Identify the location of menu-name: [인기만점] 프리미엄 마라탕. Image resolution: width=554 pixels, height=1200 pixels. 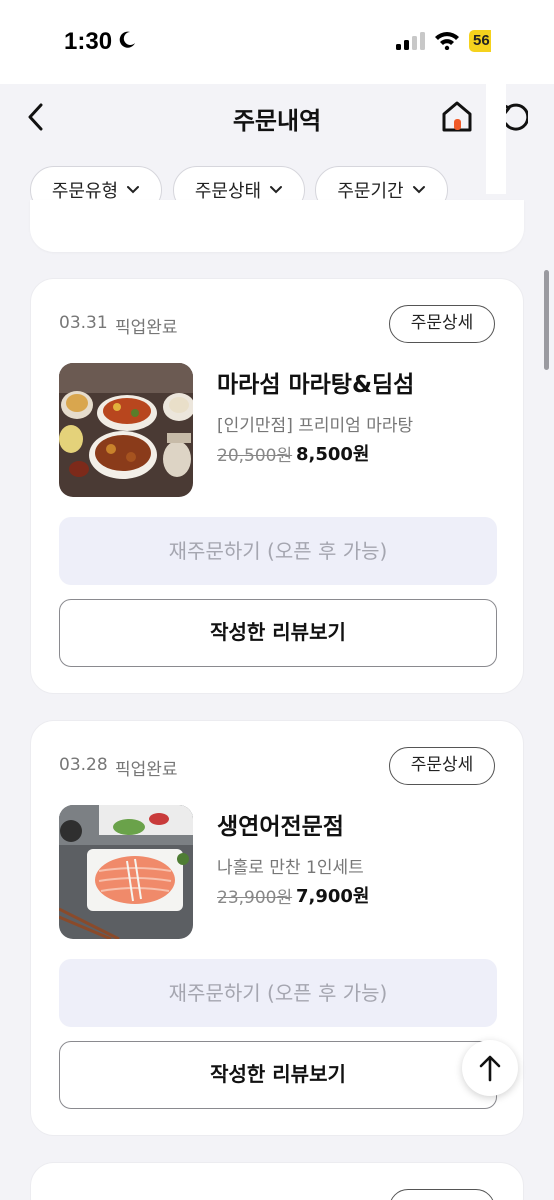
(315, 426).